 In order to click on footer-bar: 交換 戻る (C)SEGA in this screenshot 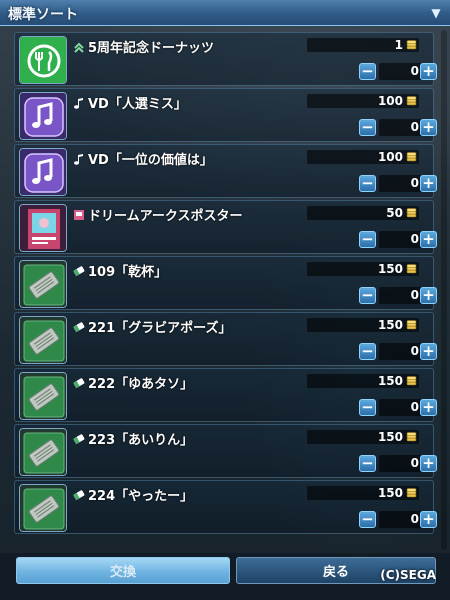, I will do `click(225, 576)`.